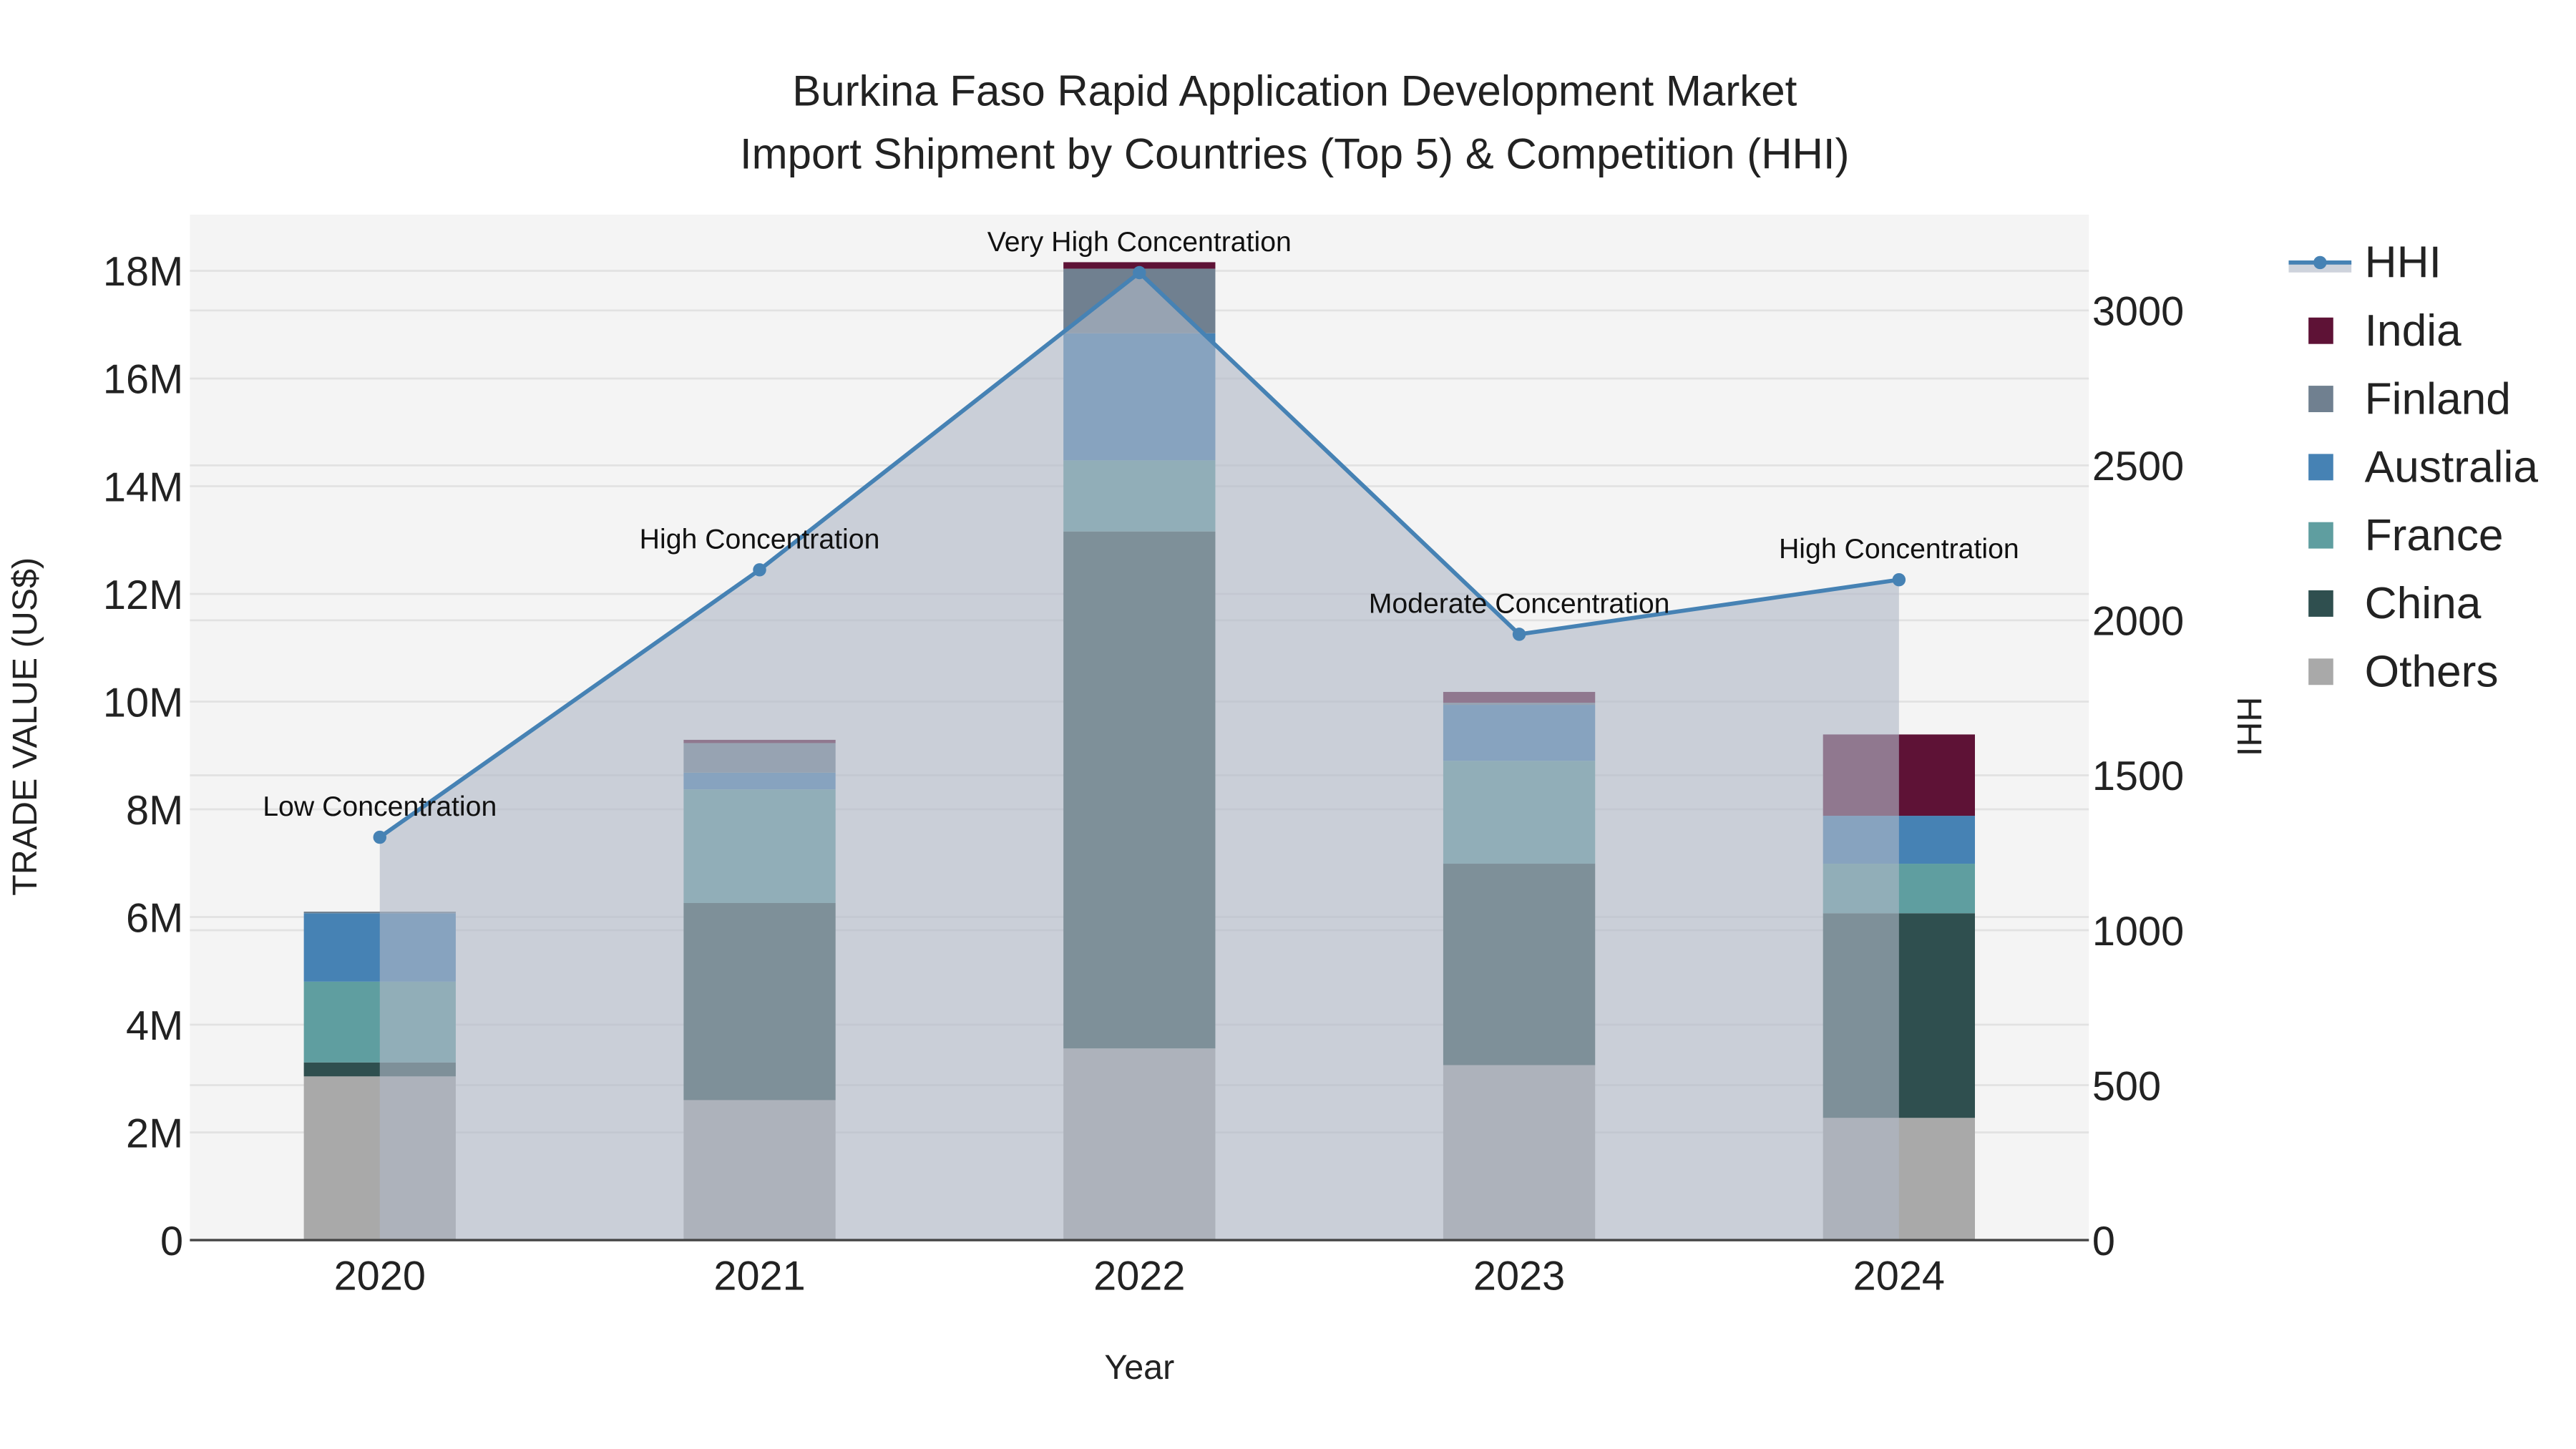 The image size is (2576, 1449). Describe the element at coordinates (1519, 603) in the screenshot. I see `hhi-annotation: Moderate Concentration` at that location.